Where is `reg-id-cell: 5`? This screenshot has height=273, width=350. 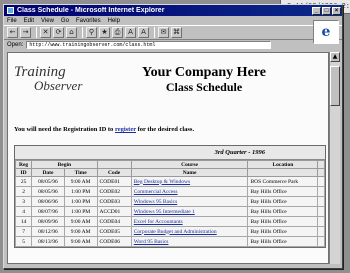 reg-id-cell: 5 is located at coordinates (23, 241).